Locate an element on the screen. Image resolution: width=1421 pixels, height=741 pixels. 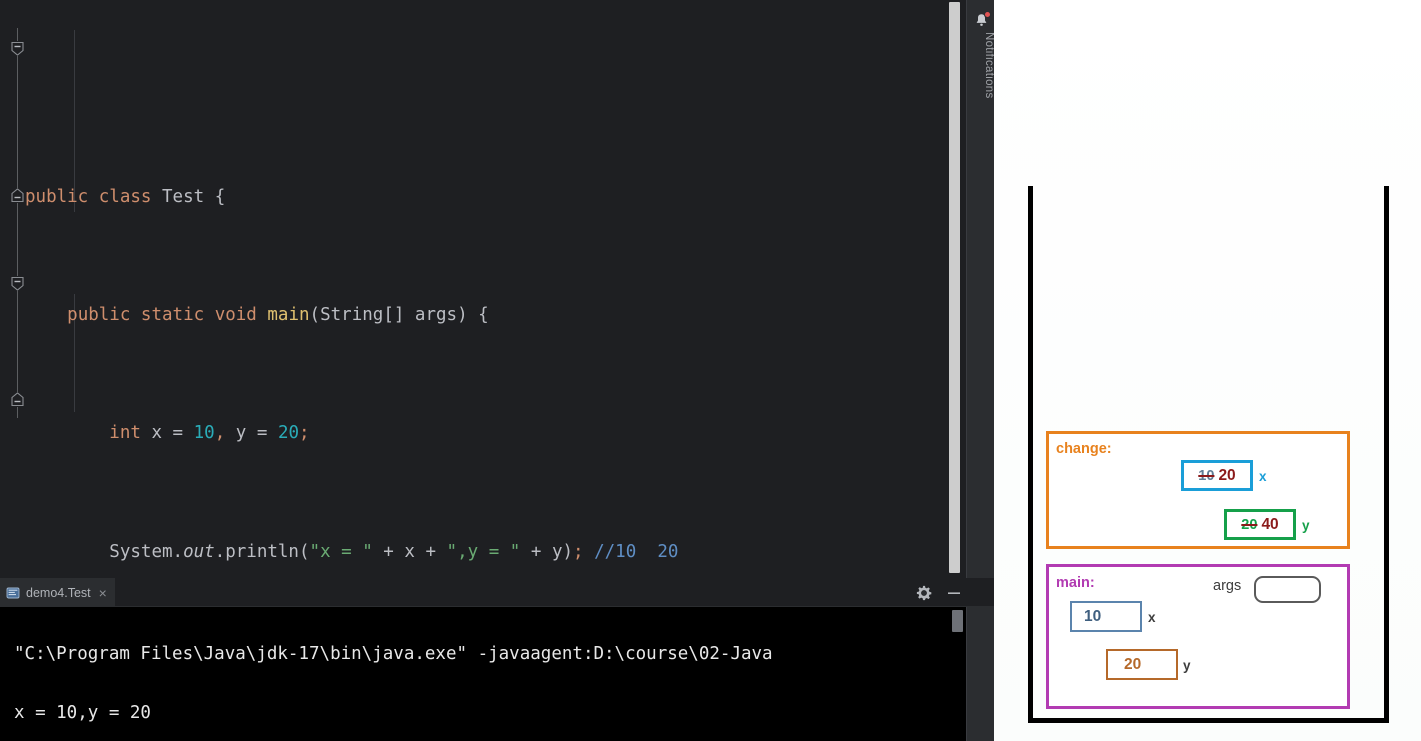
fold-expand-icon-change-end is located at coordinates (17, 399).